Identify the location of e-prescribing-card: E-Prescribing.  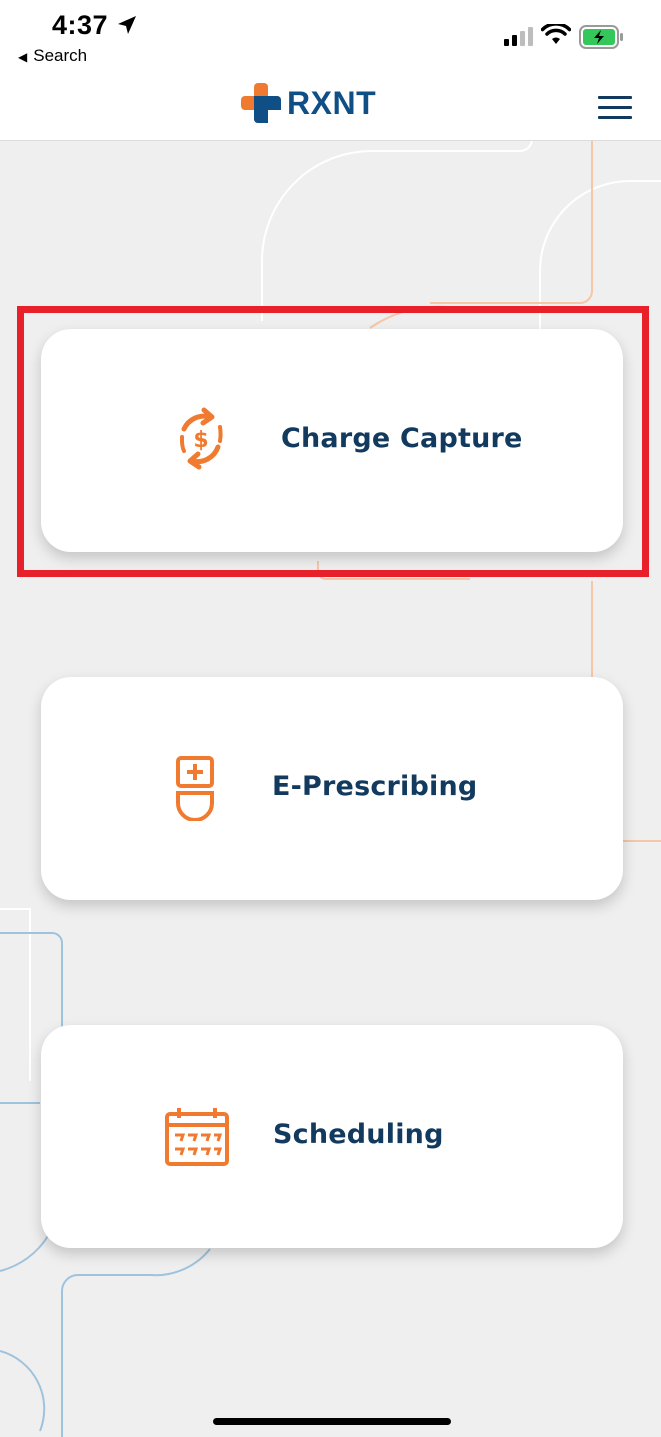
(332, 788).